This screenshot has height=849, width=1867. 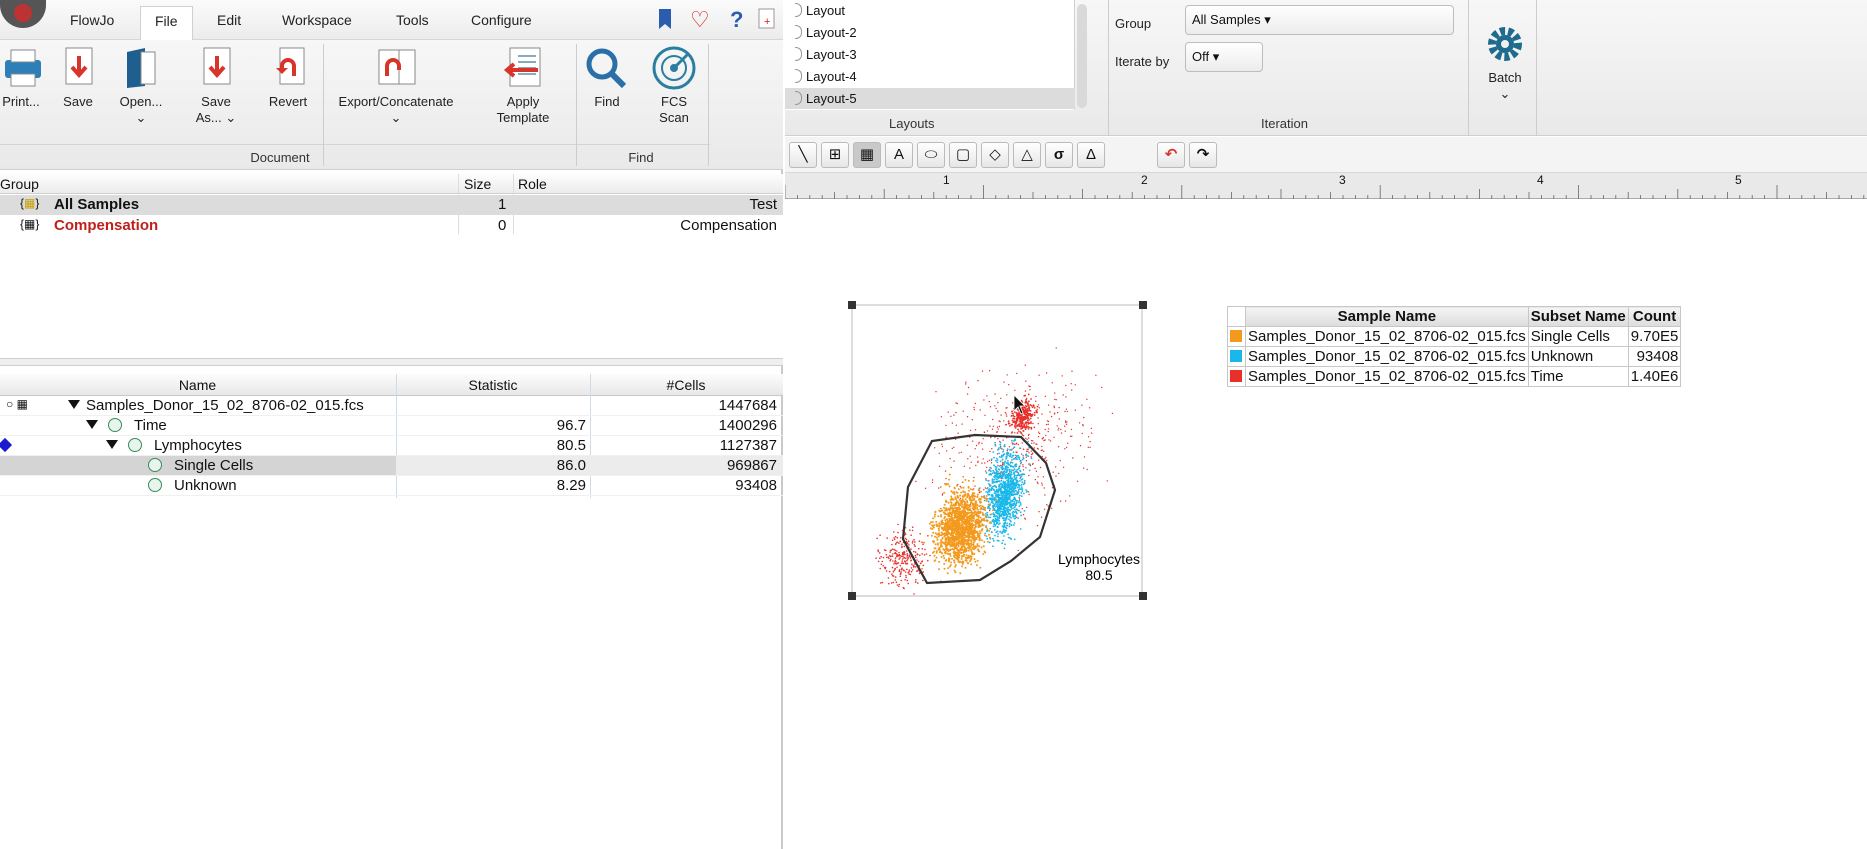 I want to click on find-button: Find, so click(x=607, y=78).